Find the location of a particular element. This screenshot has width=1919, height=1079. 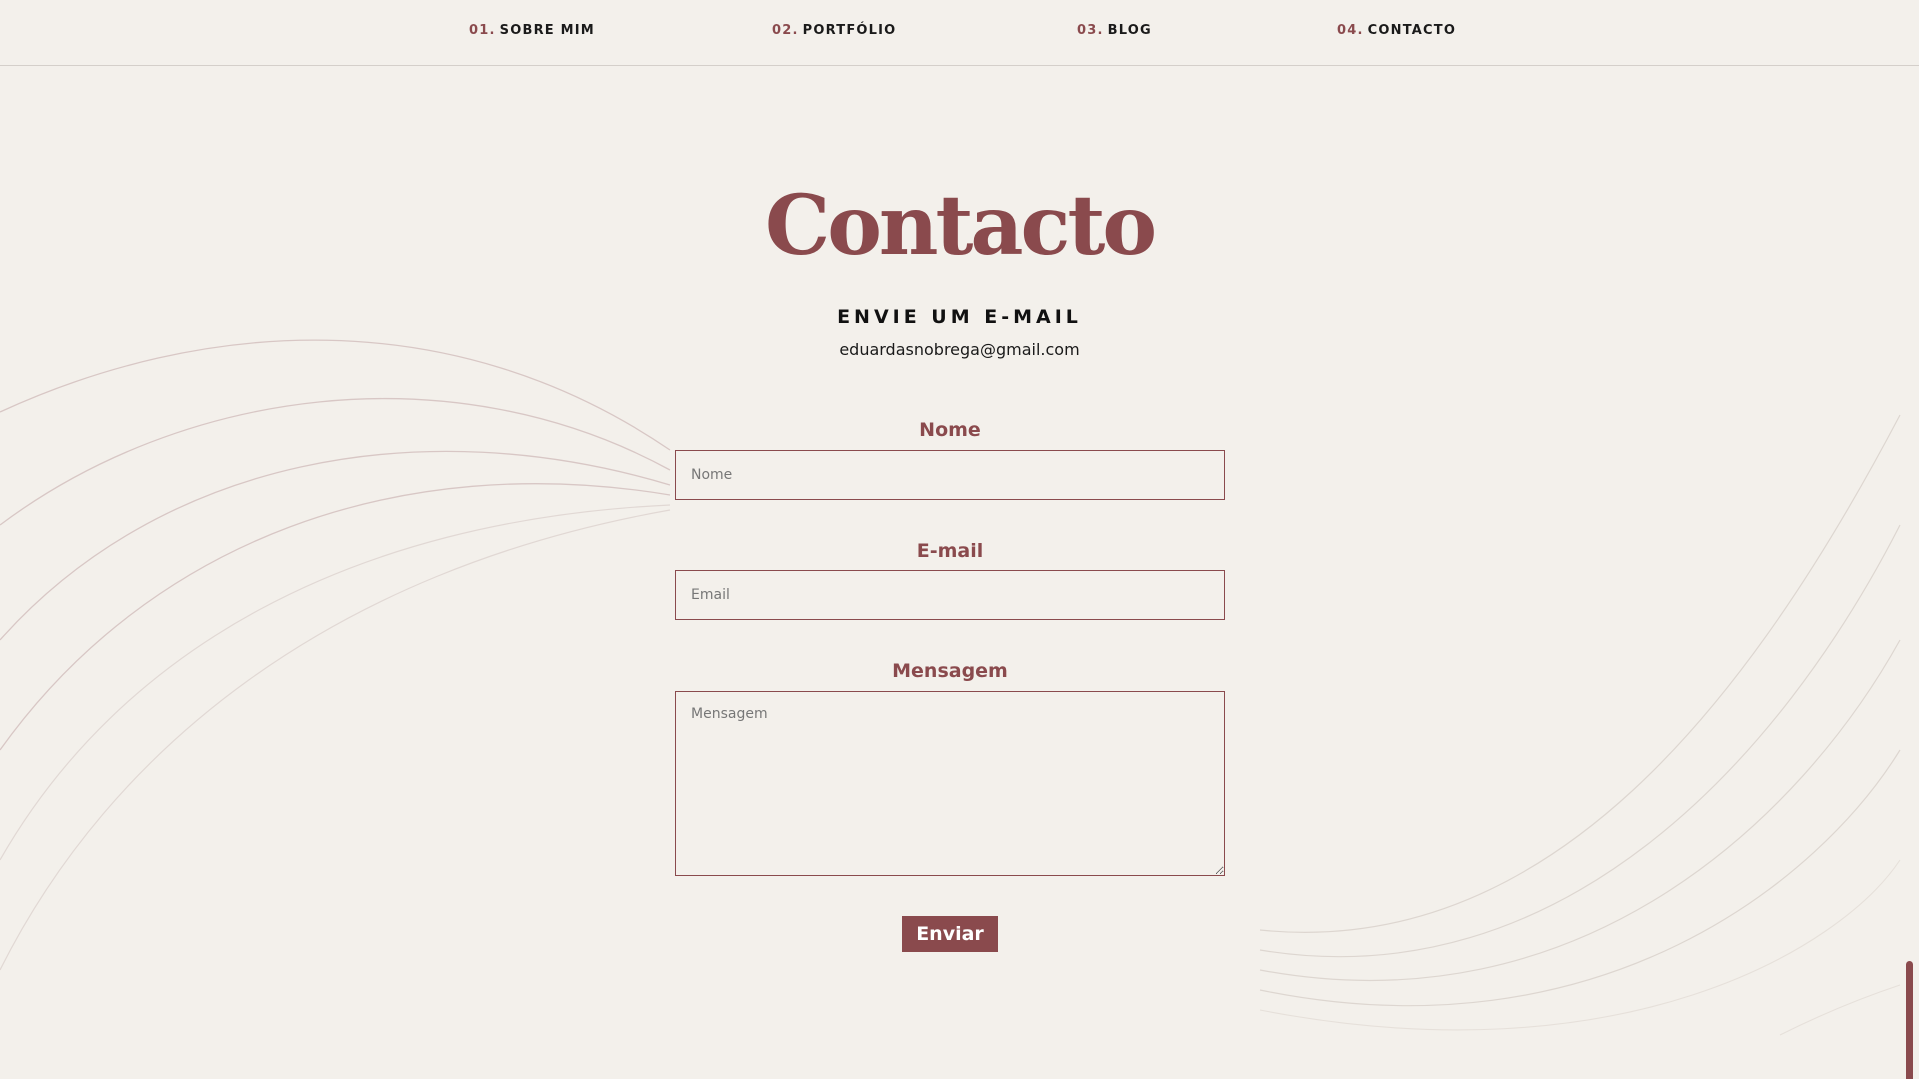

nav-item-sobre-mim: 01. SOBRE MIM is located at coordinates (532, 30).